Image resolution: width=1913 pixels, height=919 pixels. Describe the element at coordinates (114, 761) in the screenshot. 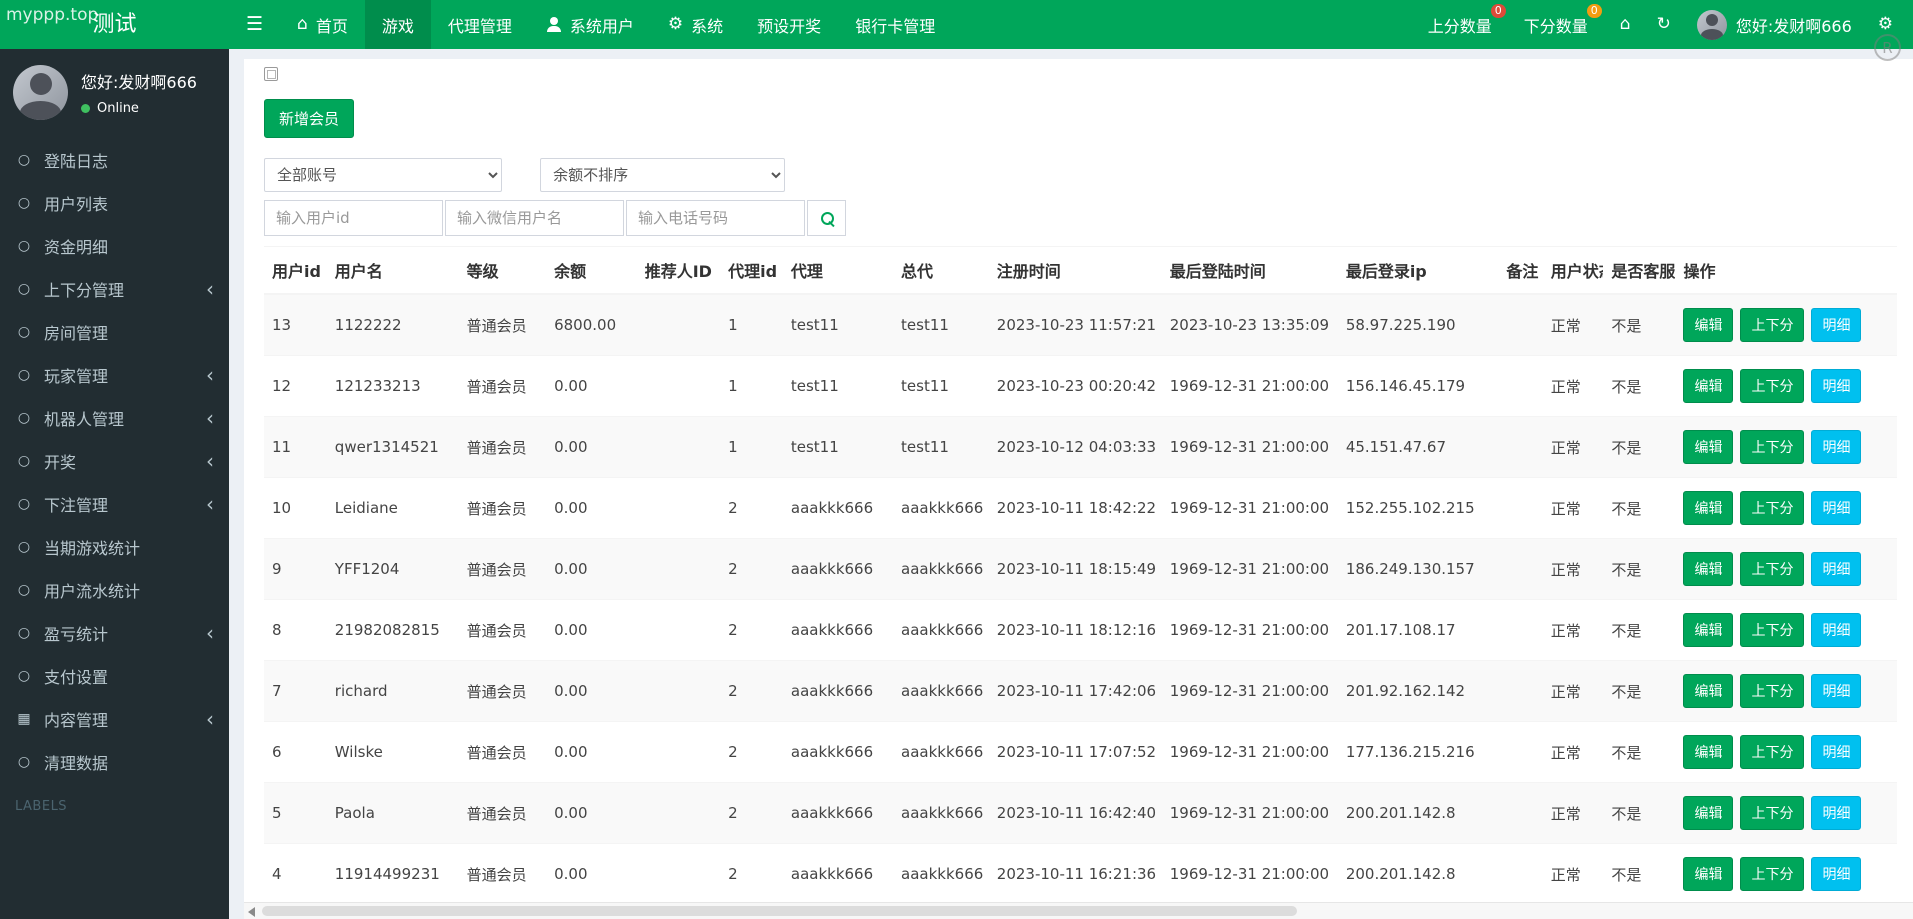

I see `sidebar-item: ○ 清理数据` at that location.